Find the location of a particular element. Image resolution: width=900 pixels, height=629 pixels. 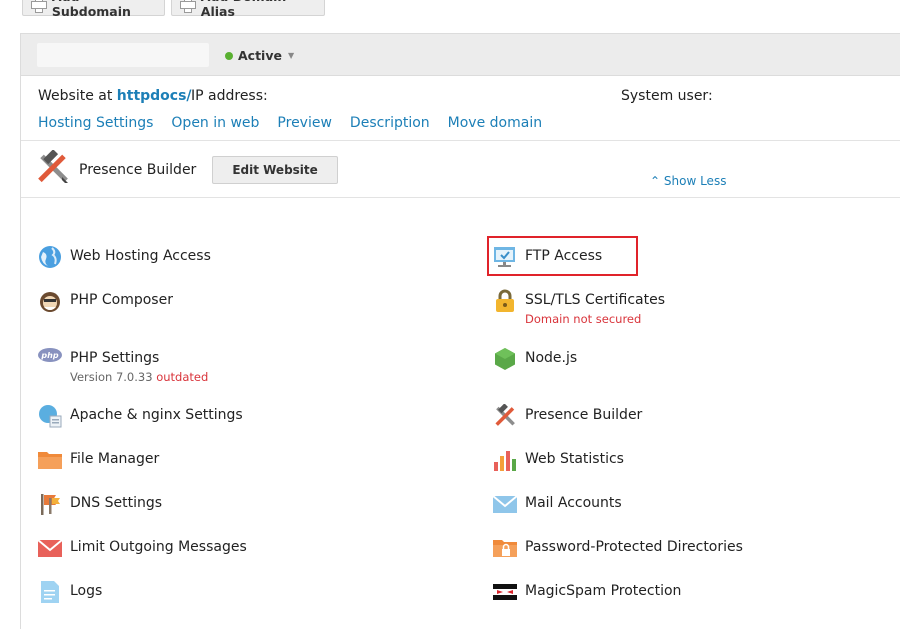

php-version: Version 7.0.33 is located at coordinates (111, 377).